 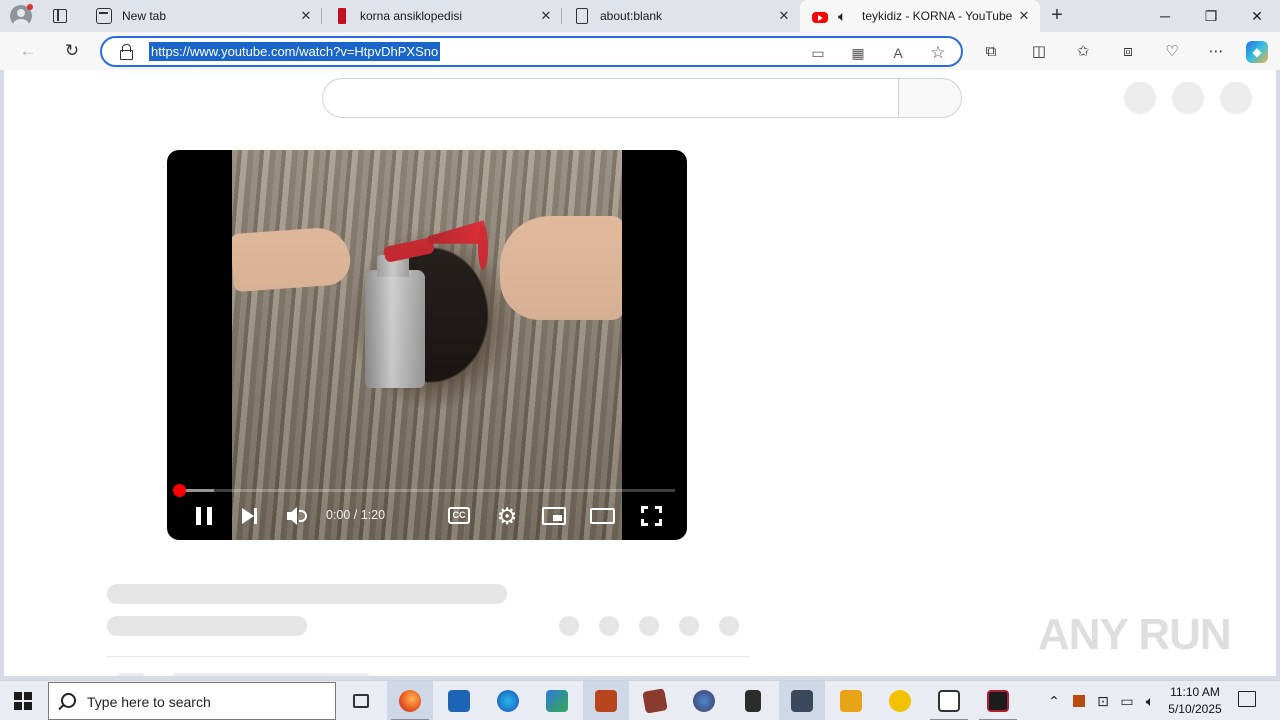 What do you see at coordinates (207, 626) in the screenshot?
I see `channel-skeleton` at bounding box center [207, 626].